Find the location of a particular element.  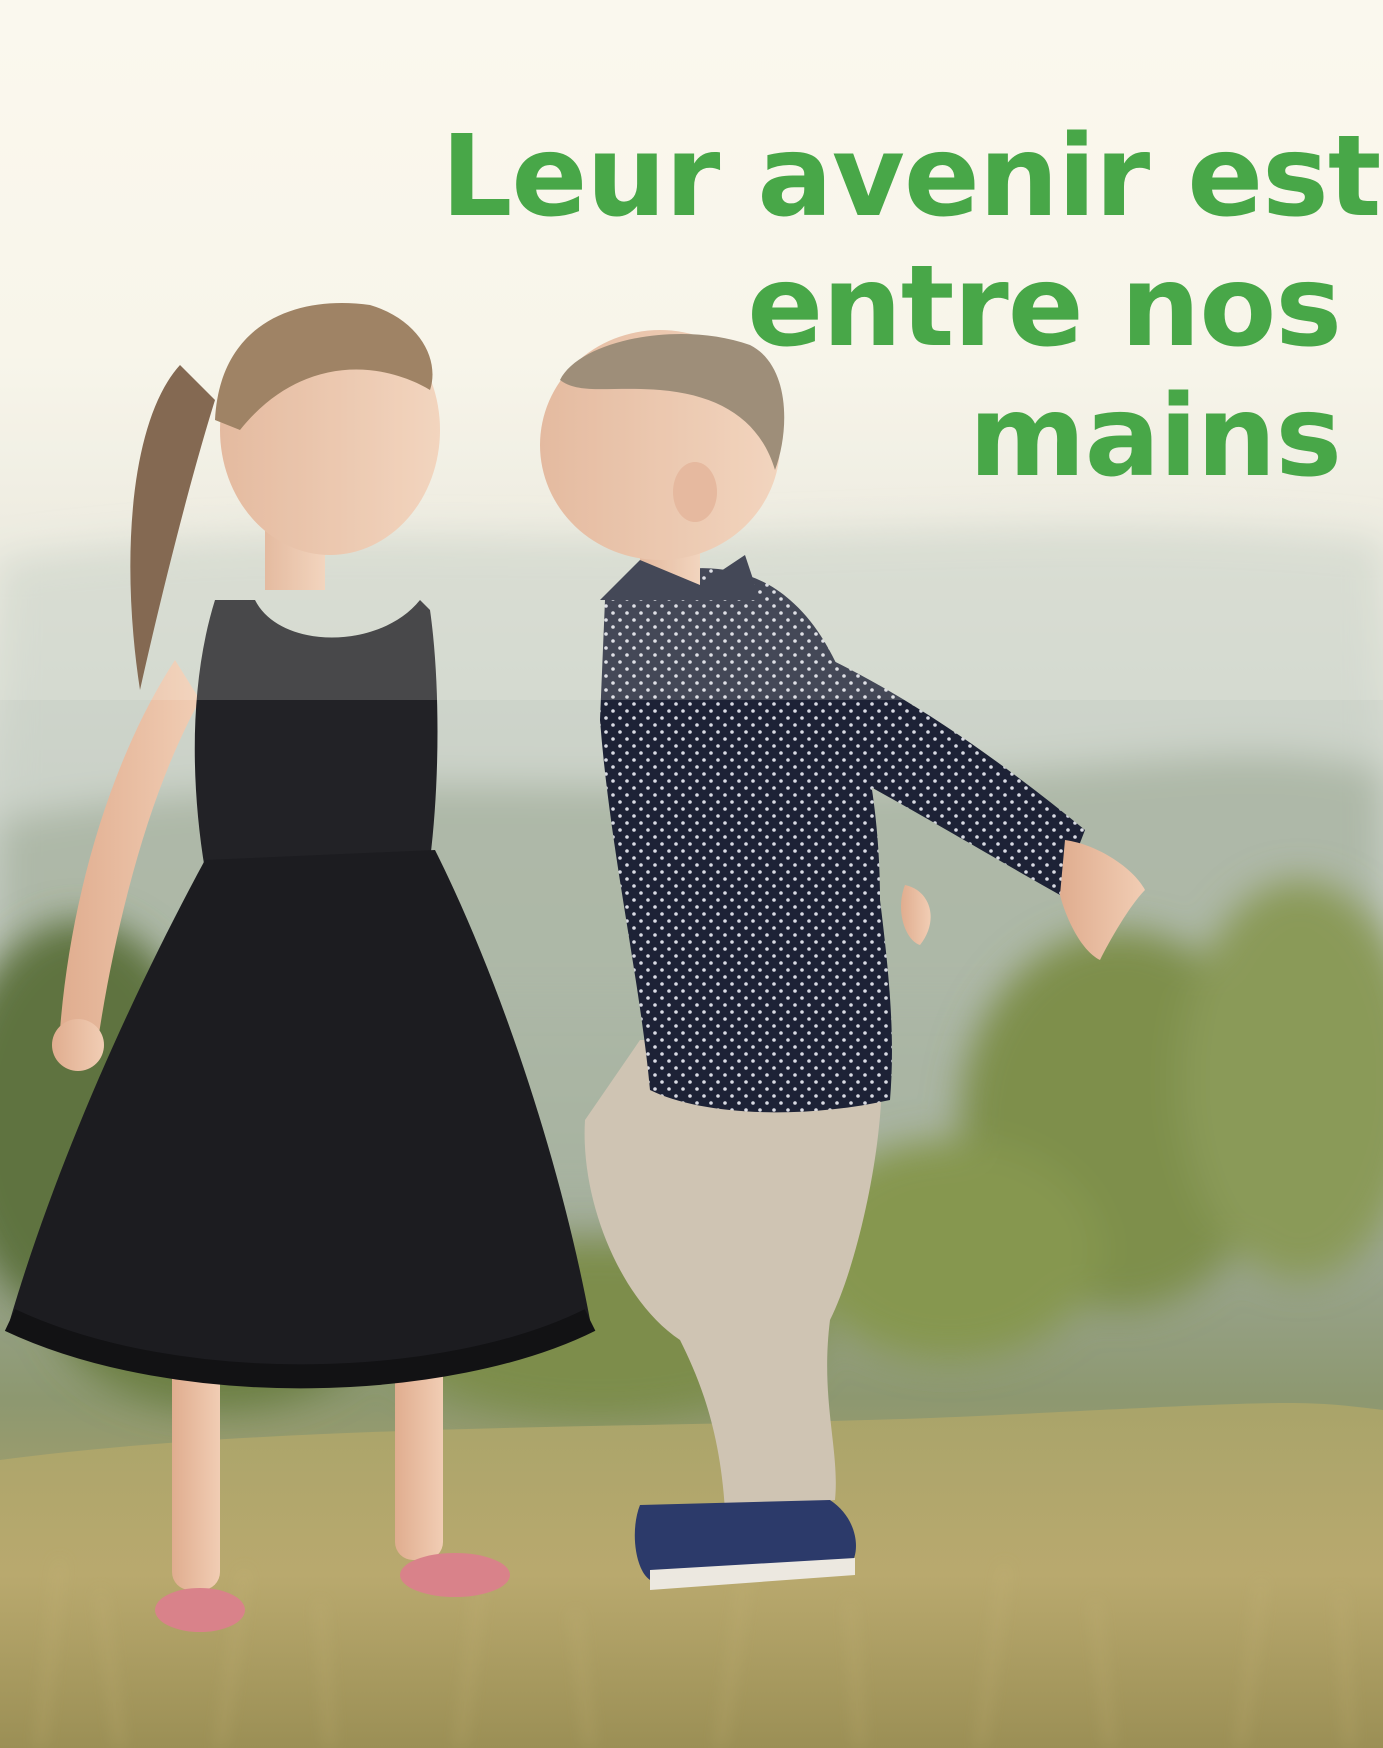

headline-line-1: Leur avenir est is located at coordinates (911, 177).